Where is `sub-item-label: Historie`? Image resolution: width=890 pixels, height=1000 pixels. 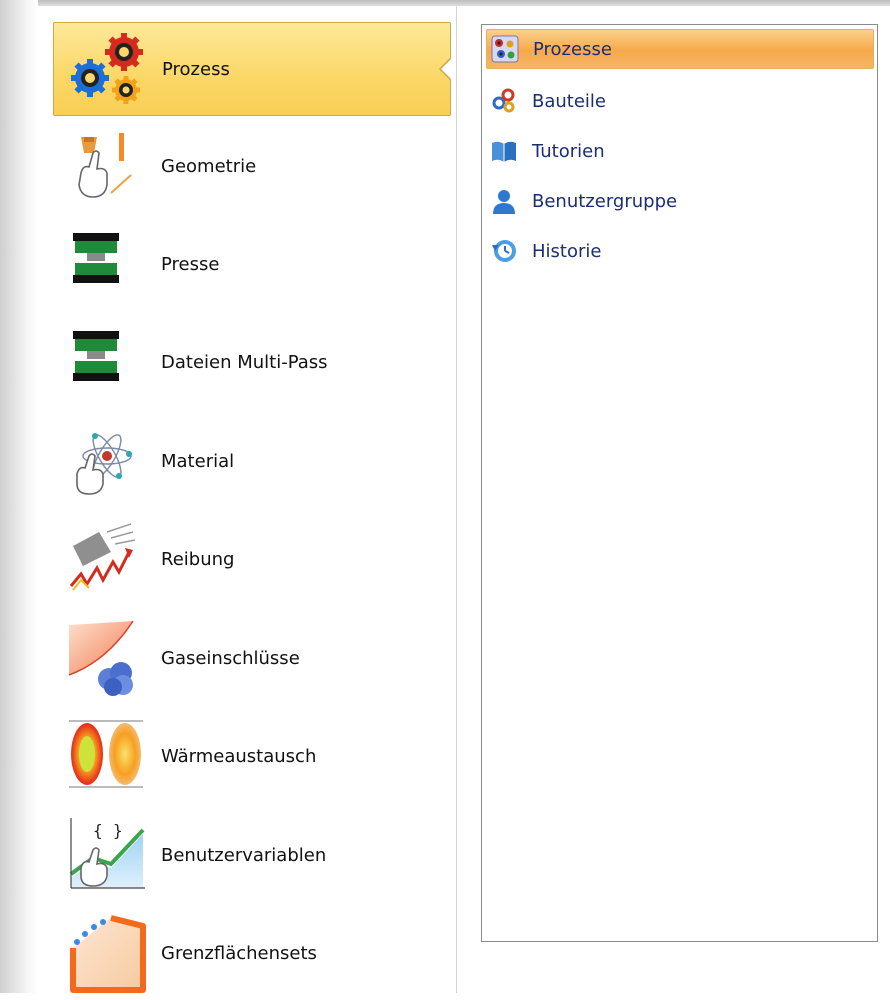
sub-item-label: Historie is located at coordinates (567, 251).